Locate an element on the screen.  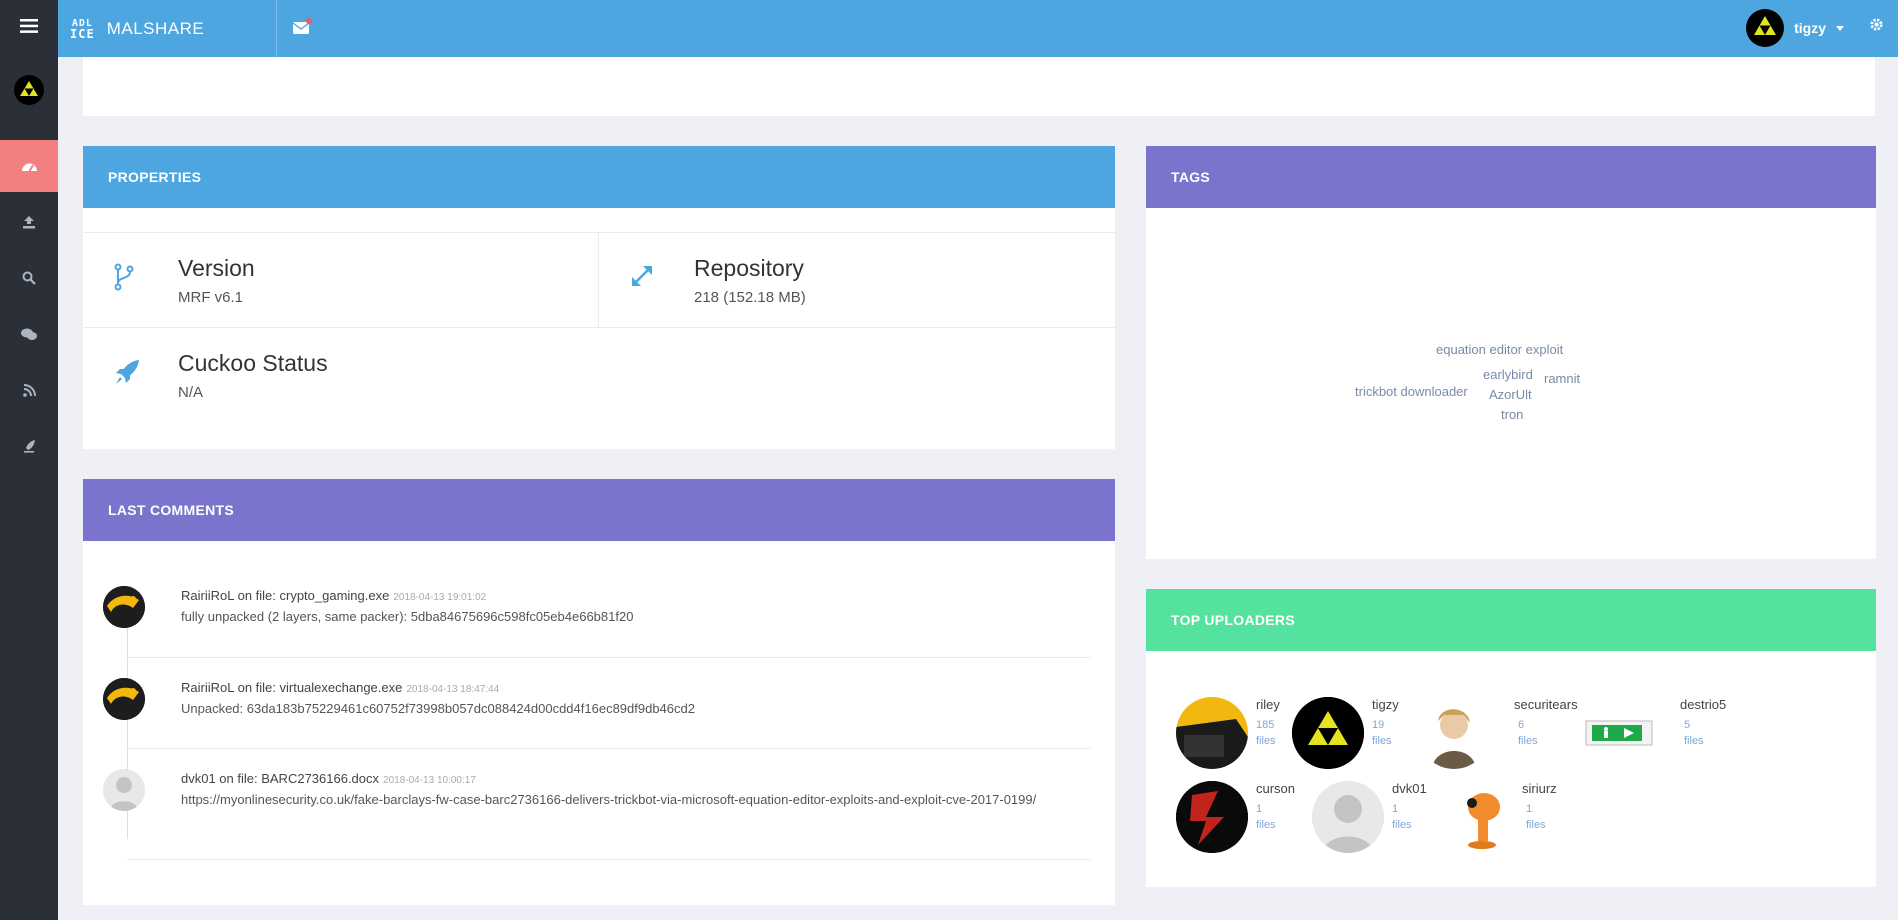
envelope-icon is located at coordinates (301, 28).